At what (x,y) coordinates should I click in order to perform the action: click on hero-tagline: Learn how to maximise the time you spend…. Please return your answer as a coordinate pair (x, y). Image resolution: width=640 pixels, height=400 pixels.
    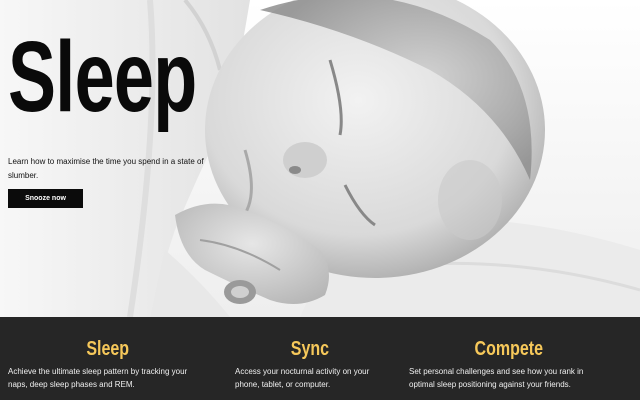
    Looking at the image, I should click on (106, 168).